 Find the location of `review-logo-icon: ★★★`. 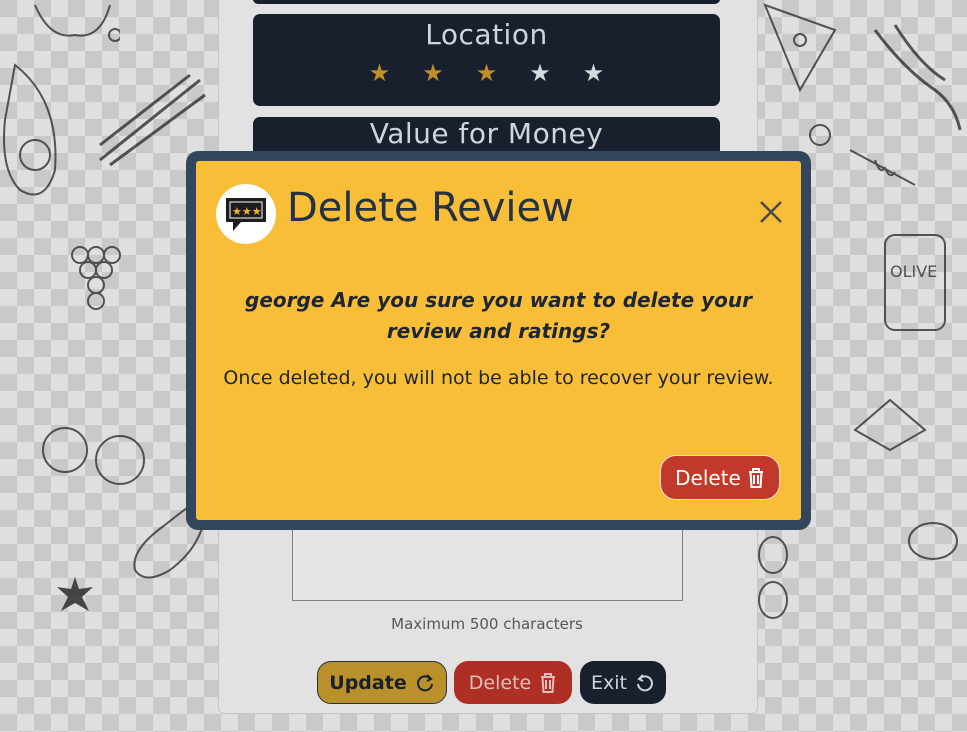

review-logo-icon: ★★★ is located at coordinates (246, 214).